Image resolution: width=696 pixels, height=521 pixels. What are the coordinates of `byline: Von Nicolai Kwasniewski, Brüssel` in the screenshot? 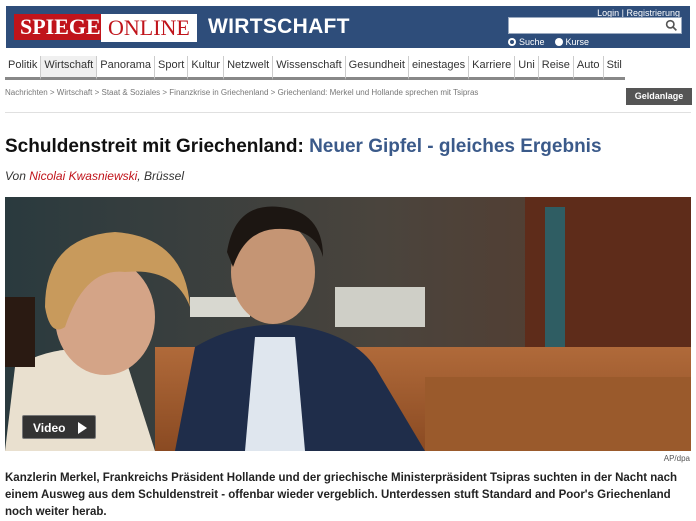 It's located at (94, 176).